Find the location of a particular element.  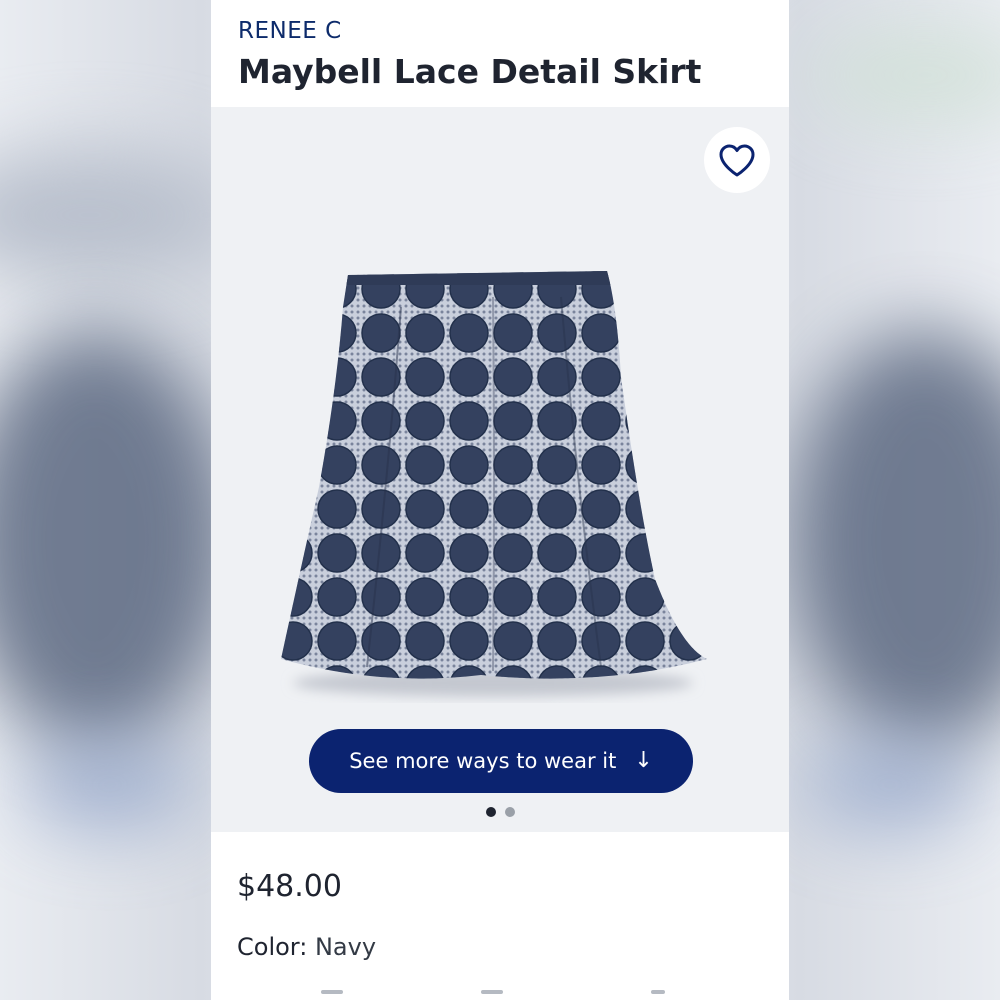

favorite-button is located at coordinates (737, 160).